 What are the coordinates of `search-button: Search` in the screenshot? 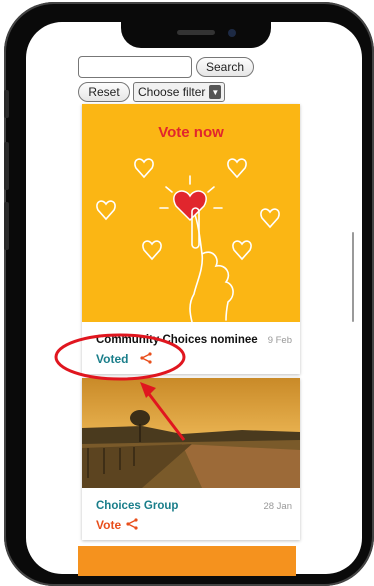 It's located at (225, 67).